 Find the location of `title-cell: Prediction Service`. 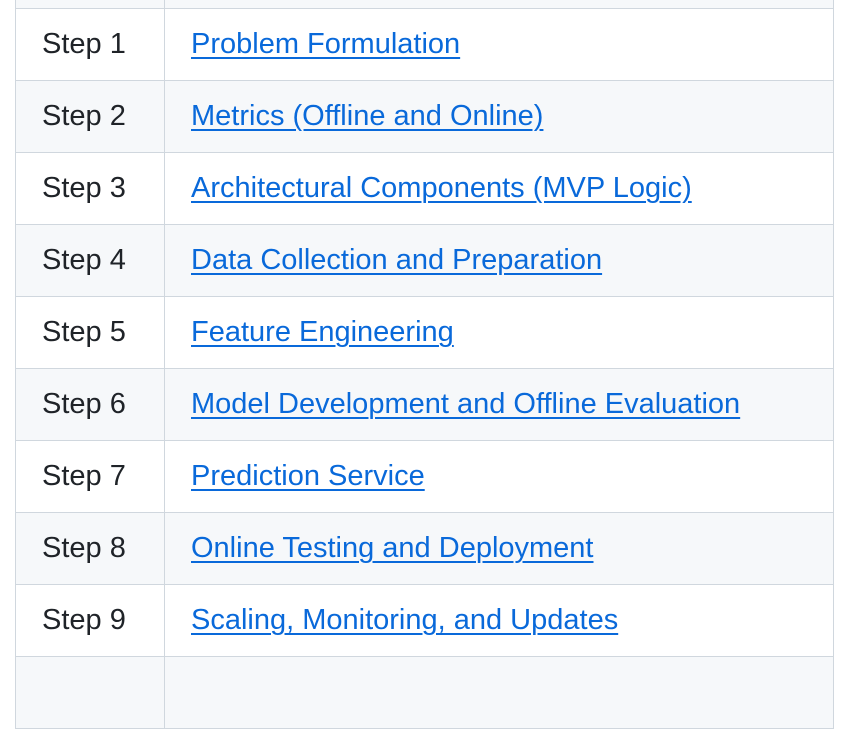

title-cell: Prediction Service is located at coordinates (499, 476).